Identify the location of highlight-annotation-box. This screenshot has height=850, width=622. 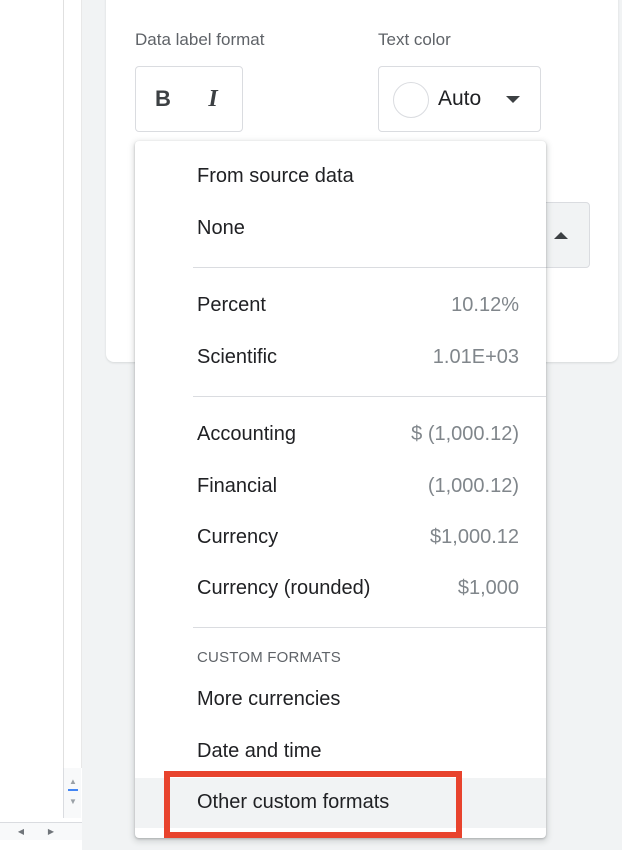
(313, 804).